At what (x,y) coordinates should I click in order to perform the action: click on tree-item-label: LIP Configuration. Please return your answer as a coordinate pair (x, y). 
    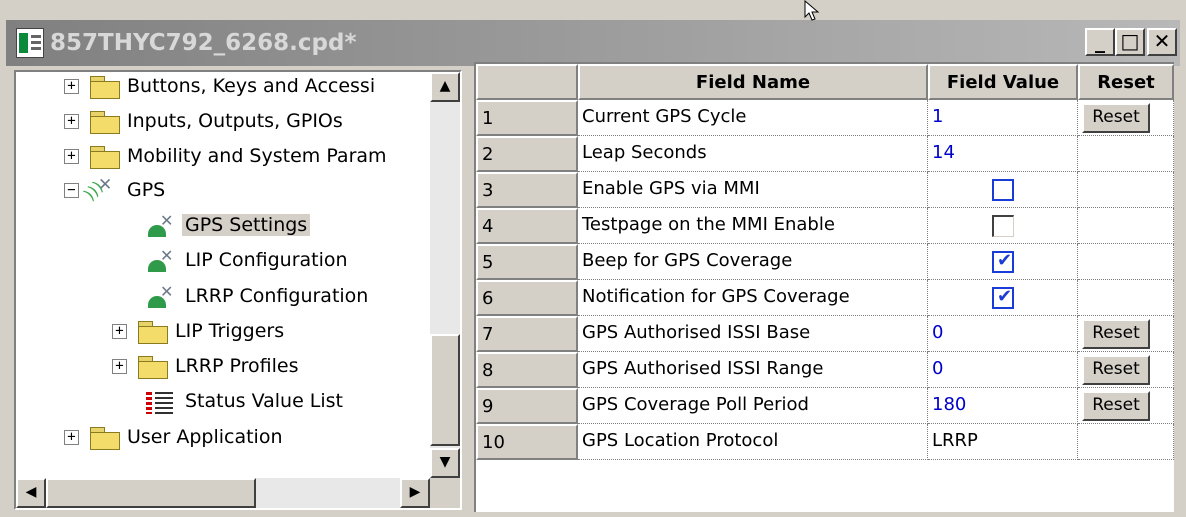
    Looking at the image, I should click on (266, 260).